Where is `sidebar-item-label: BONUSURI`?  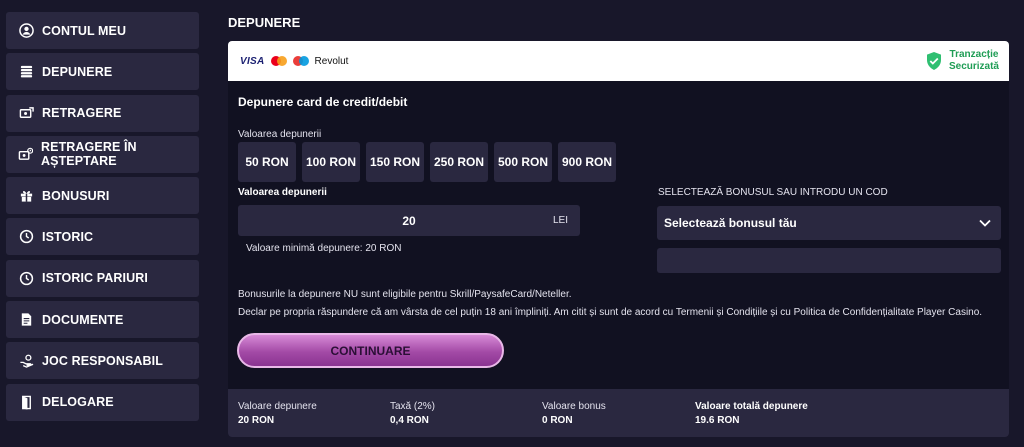
sidebar-item-label: BONUSURI is located at coordinates (76, 195).